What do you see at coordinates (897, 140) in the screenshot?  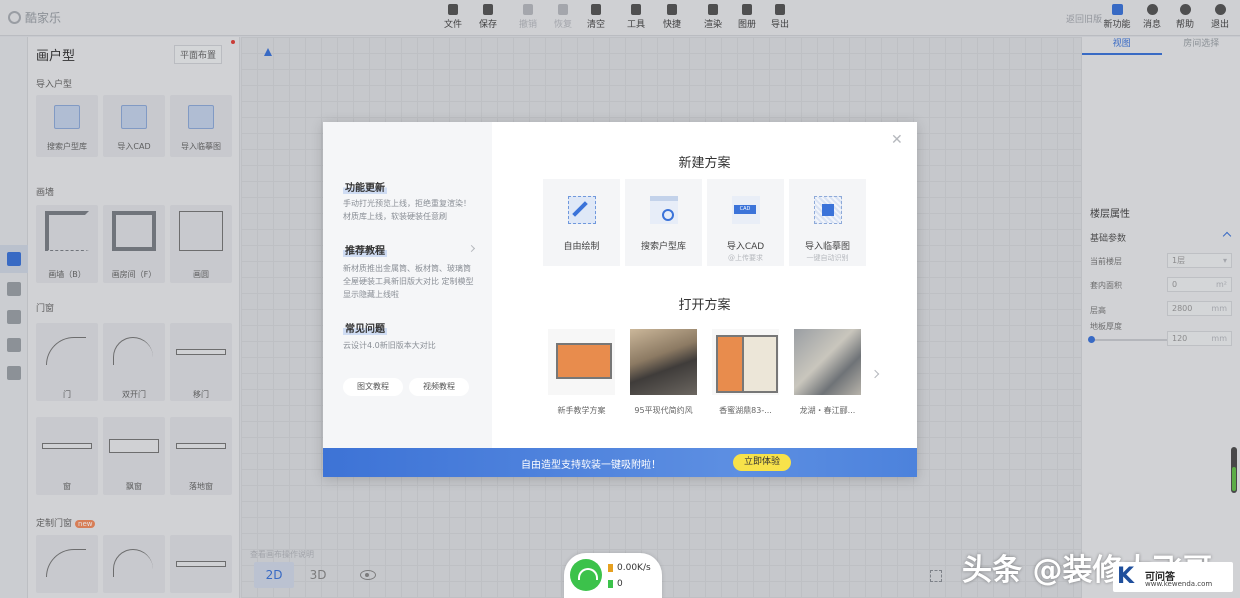 I see `close-icon: ✕` at bounding box center [897, 140].